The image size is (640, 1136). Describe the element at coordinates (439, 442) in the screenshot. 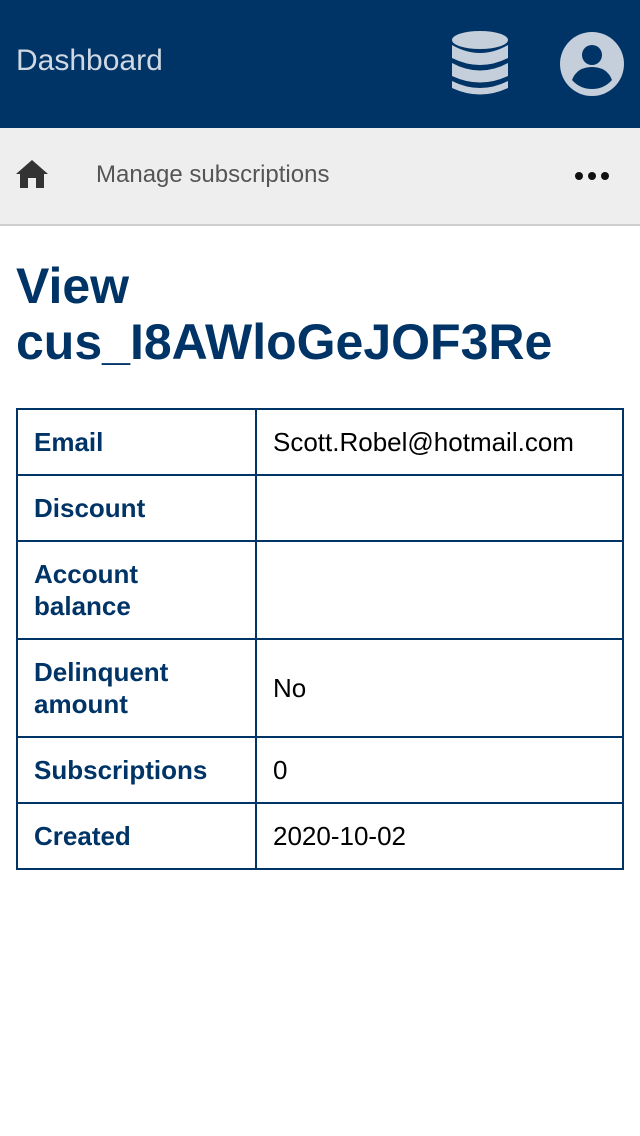

I see `row-value: Scott.Robel@hotmail.com` at that location.